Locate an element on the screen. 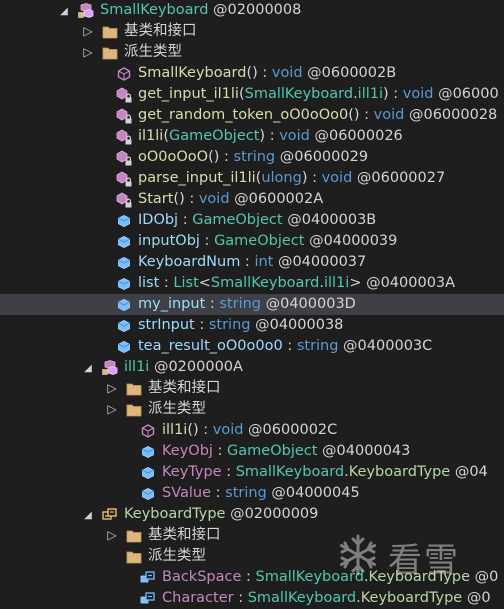 This screenshot has width=504, height=609. tree-node-tea-result-oo0o0o0: tea_result_oO0o0o0 : string @0400003C is located at coordinates (252, 346).